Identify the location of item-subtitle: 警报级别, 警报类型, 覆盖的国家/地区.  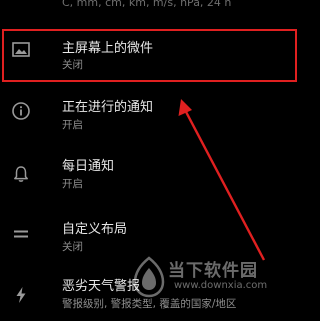
(149, 304).